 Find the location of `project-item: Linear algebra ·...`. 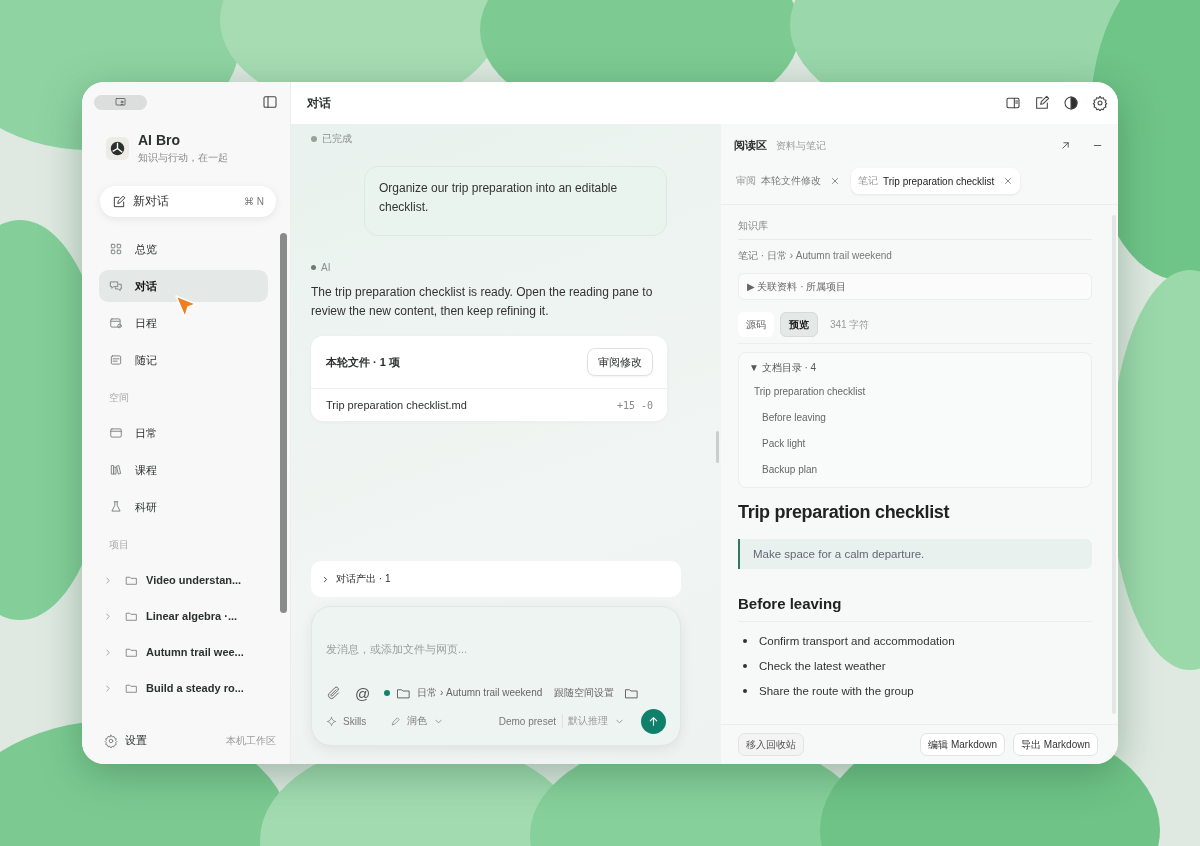

project-item: Linear algebra ·... is located at coordinates (189, 616).